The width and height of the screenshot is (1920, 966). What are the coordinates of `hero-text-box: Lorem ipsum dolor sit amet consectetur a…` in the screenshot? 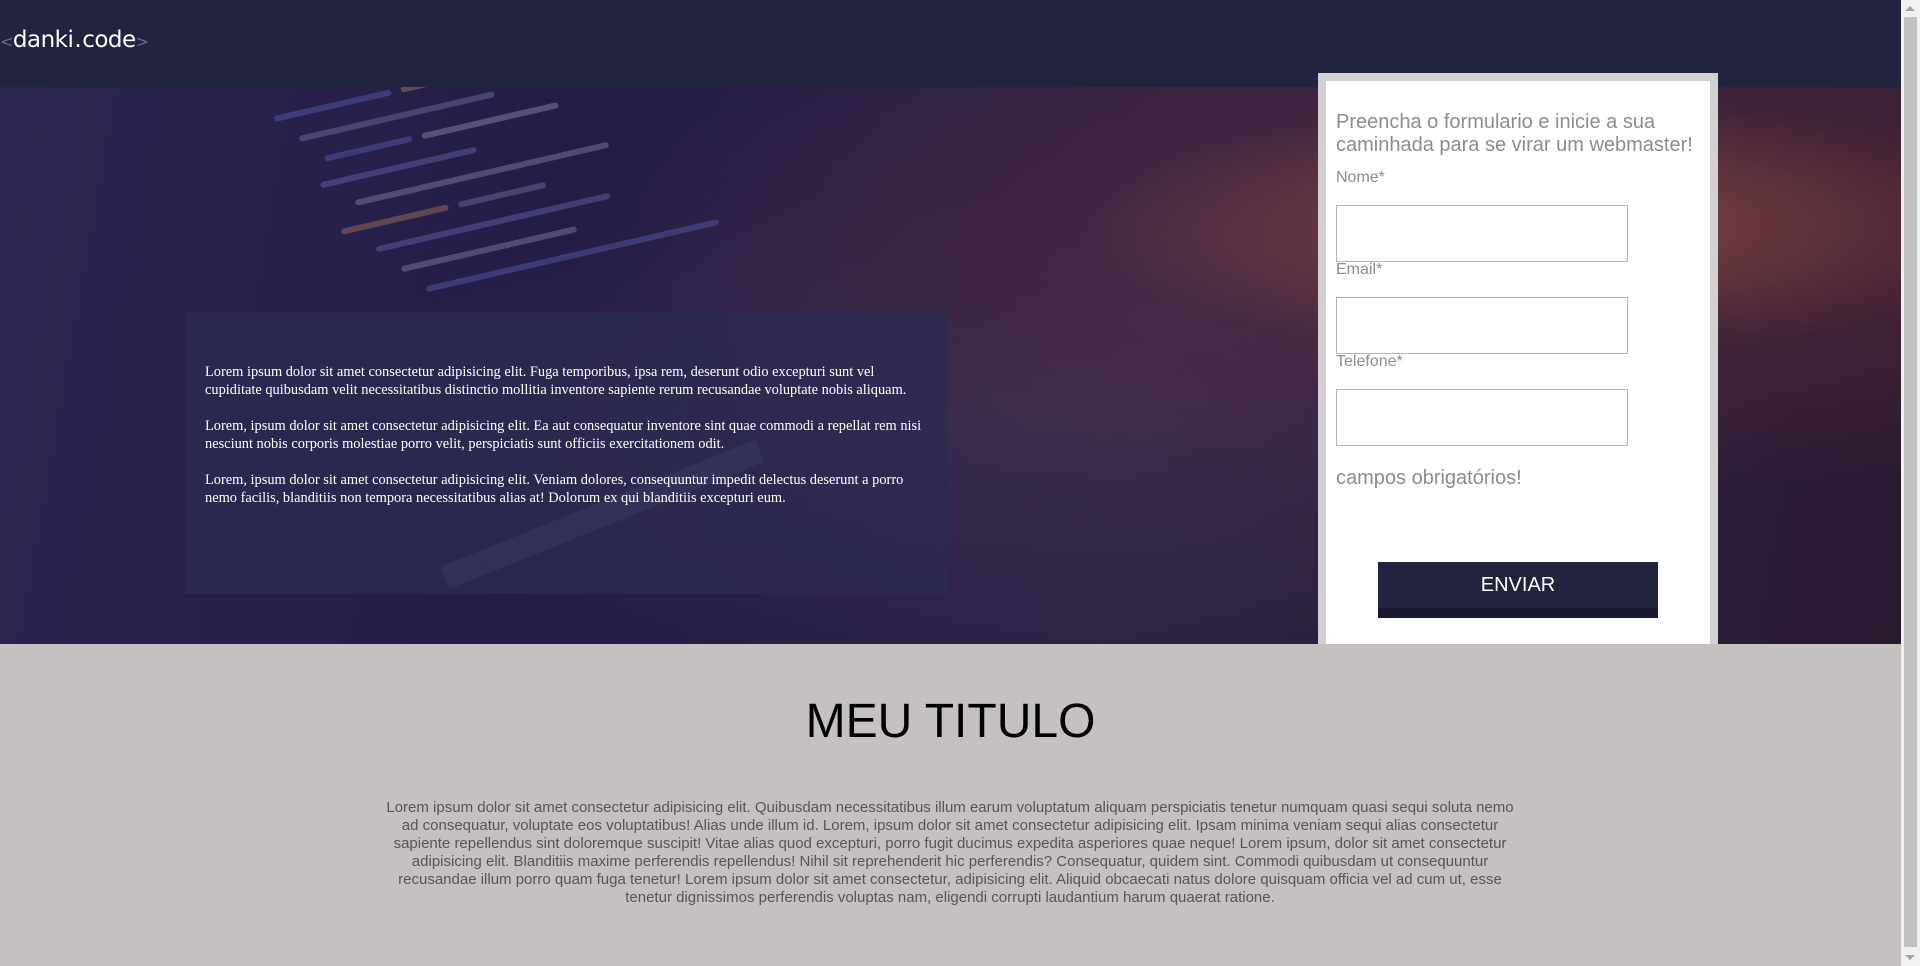 It's located at (566, 453).